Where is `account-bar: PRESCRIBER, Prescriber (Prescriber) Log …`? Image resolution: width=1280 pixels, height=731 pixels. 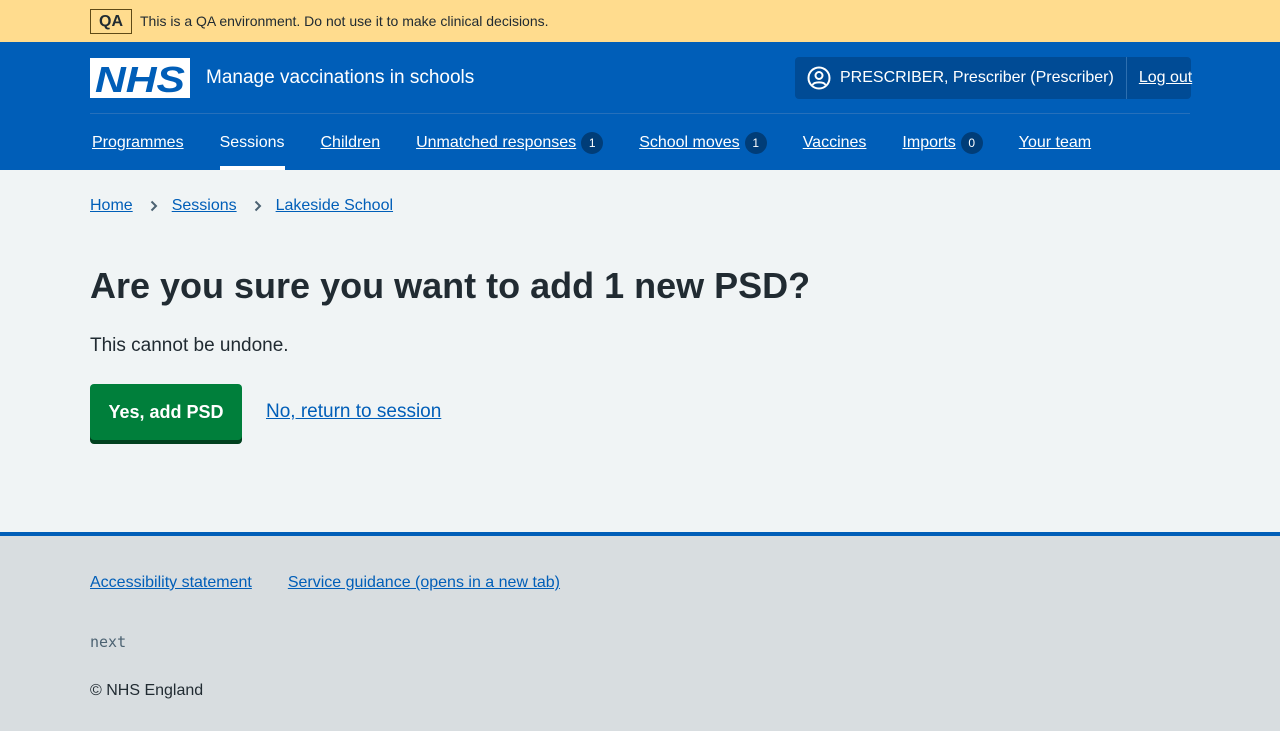 account-bar: PRESCRIBER, Prescriber (Prescriber) Log … is located at coordinates (993, 78).